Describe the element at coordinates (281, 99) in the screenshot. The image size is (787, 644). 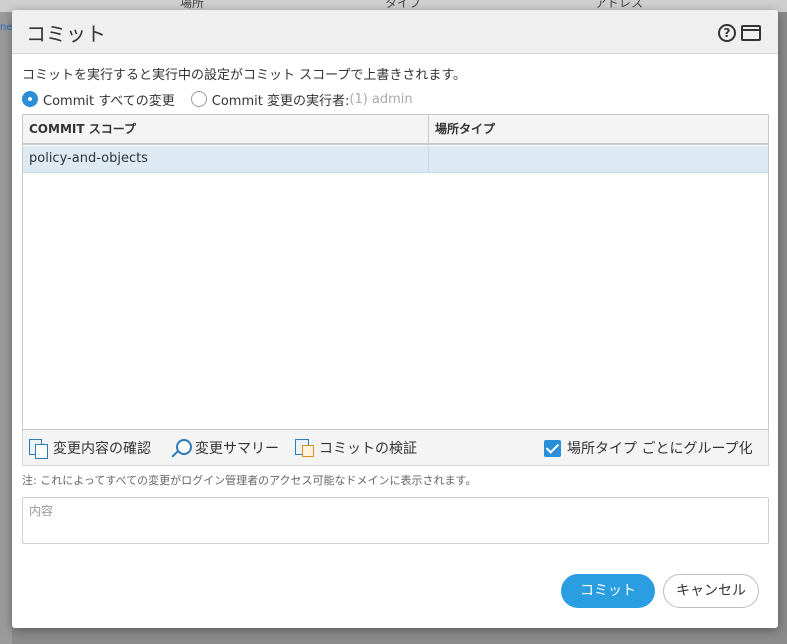
I see `commit-by-user-label: Commit 変更の実行者:` at that location.